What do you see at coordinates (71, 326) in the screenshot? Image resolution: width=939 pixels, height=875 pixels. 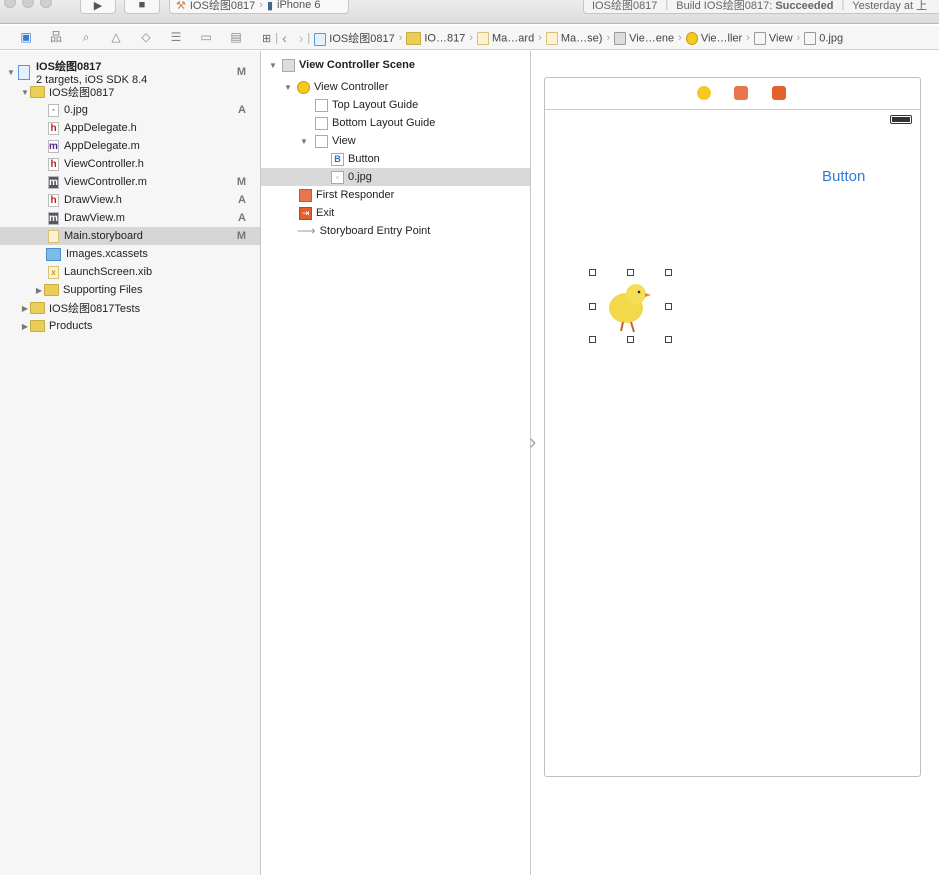 I see `item-label: Products` at bounding box center [71, 326].